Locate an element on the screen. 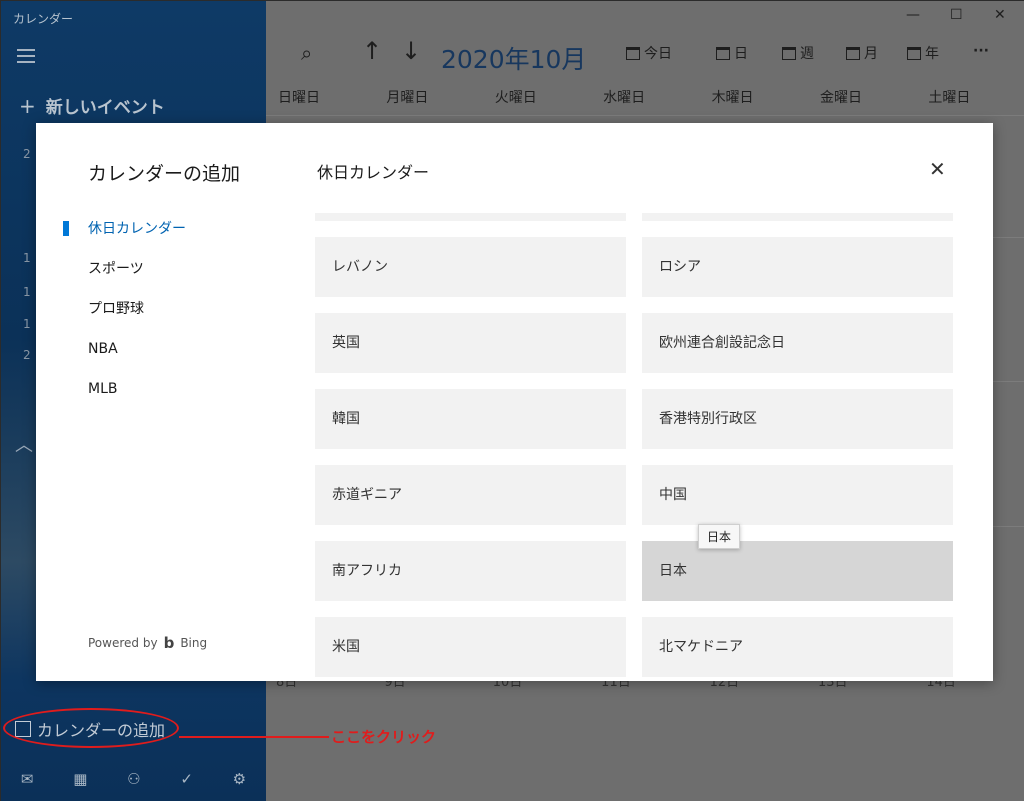 The image size is (1024, 801). holiday-tile: 北マケドニア is located at coordinates (797, 647).